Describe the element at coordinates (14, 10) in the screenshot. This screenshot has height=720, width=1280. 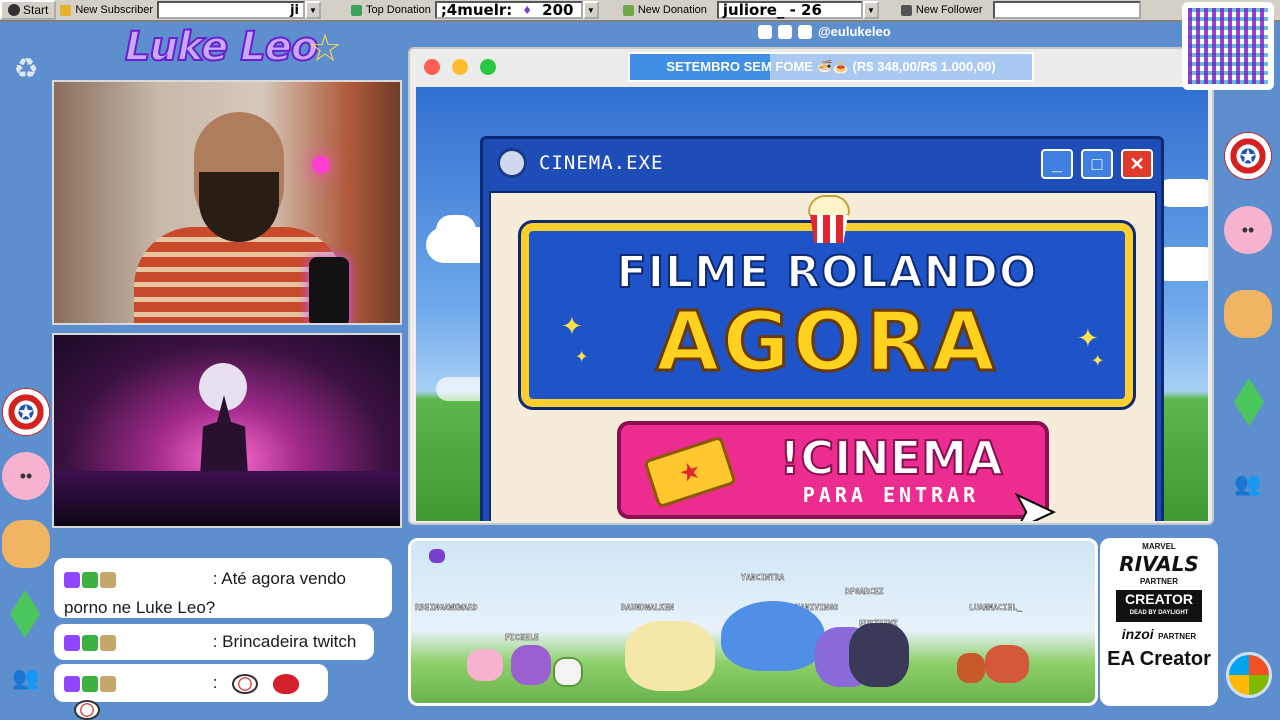
I see `start-logo-icon` at that location.